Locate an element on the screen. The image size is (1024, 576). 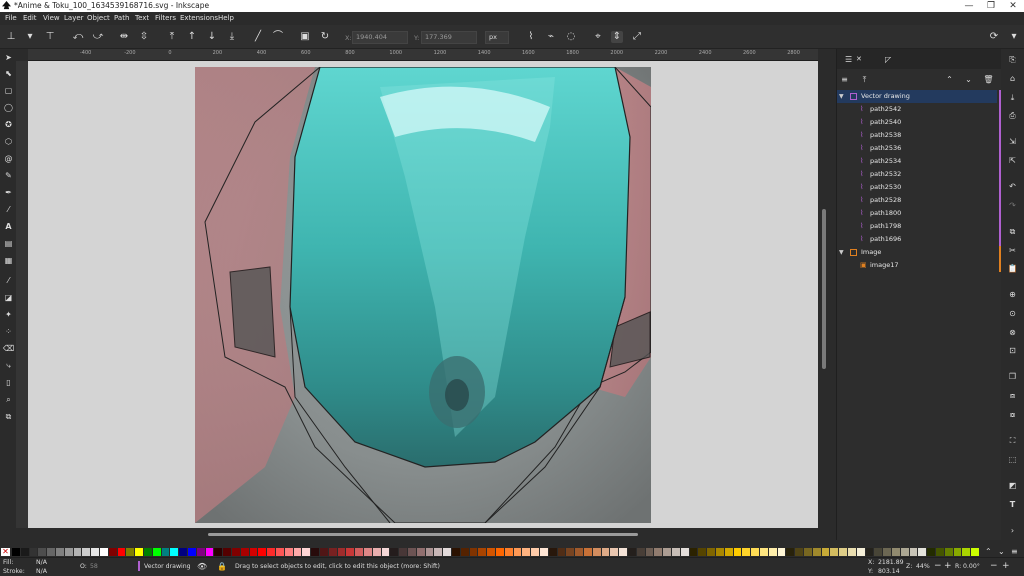
zoom-width-icon: ⊡ is located at coordinates (1012, 350).